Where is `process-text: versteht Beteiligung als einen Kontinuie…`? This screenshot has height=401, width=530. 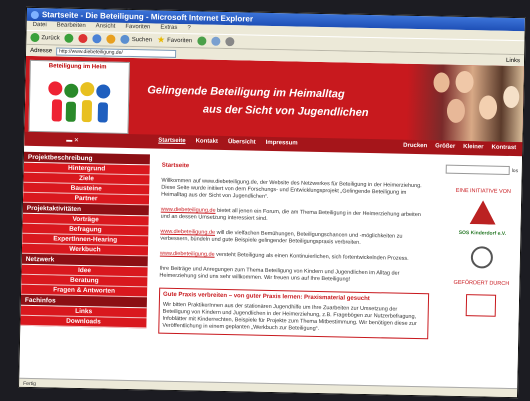
process-text: versteht Beteiligung als einen Kontinuie… is located at coordinates (311, 256).